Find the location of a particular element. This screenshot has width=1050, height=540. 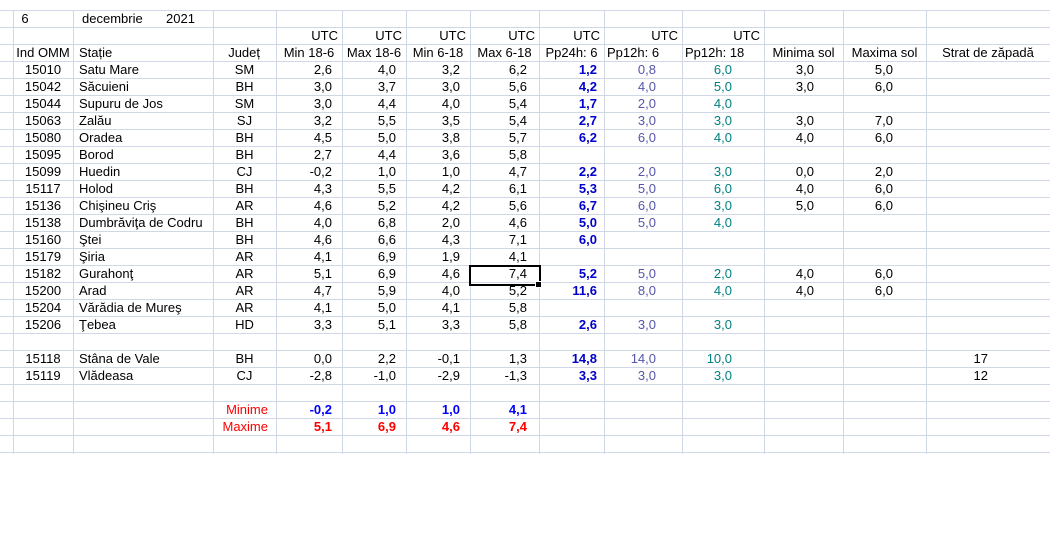

column-header: Ind OMM is located at coordinates (43, 52).